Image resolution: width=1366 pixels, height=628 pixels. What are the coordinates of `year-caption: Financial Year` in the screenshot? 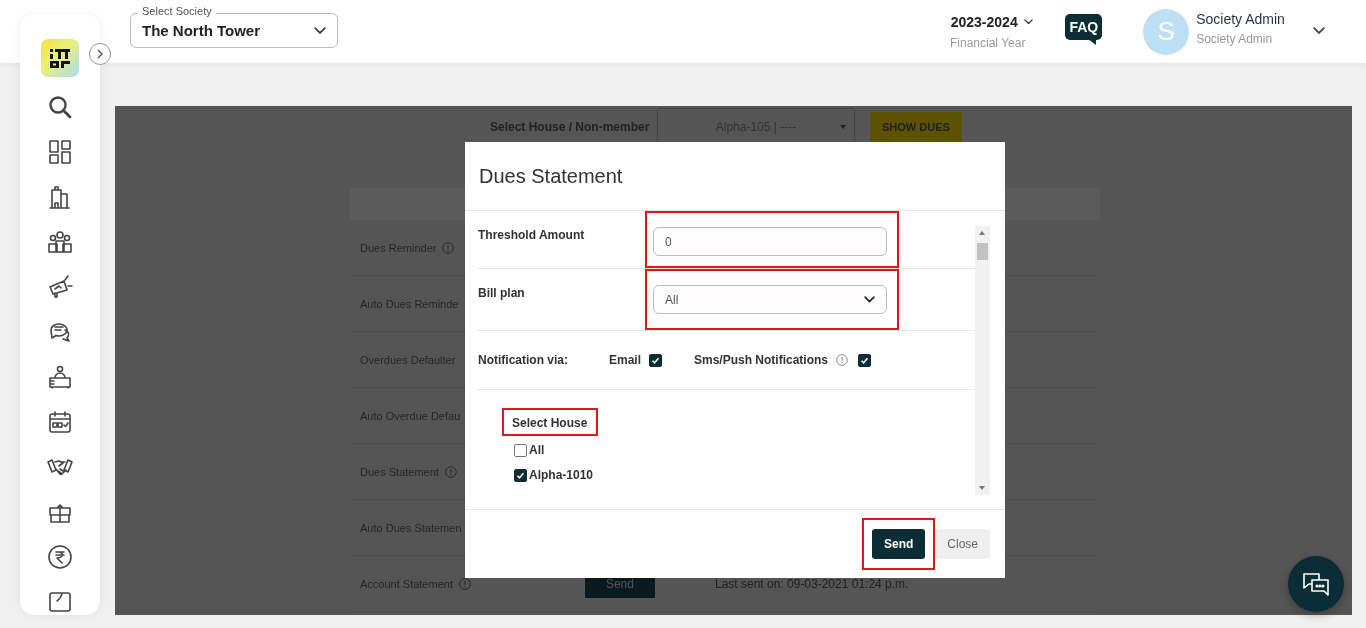 It's located at (988, 42).